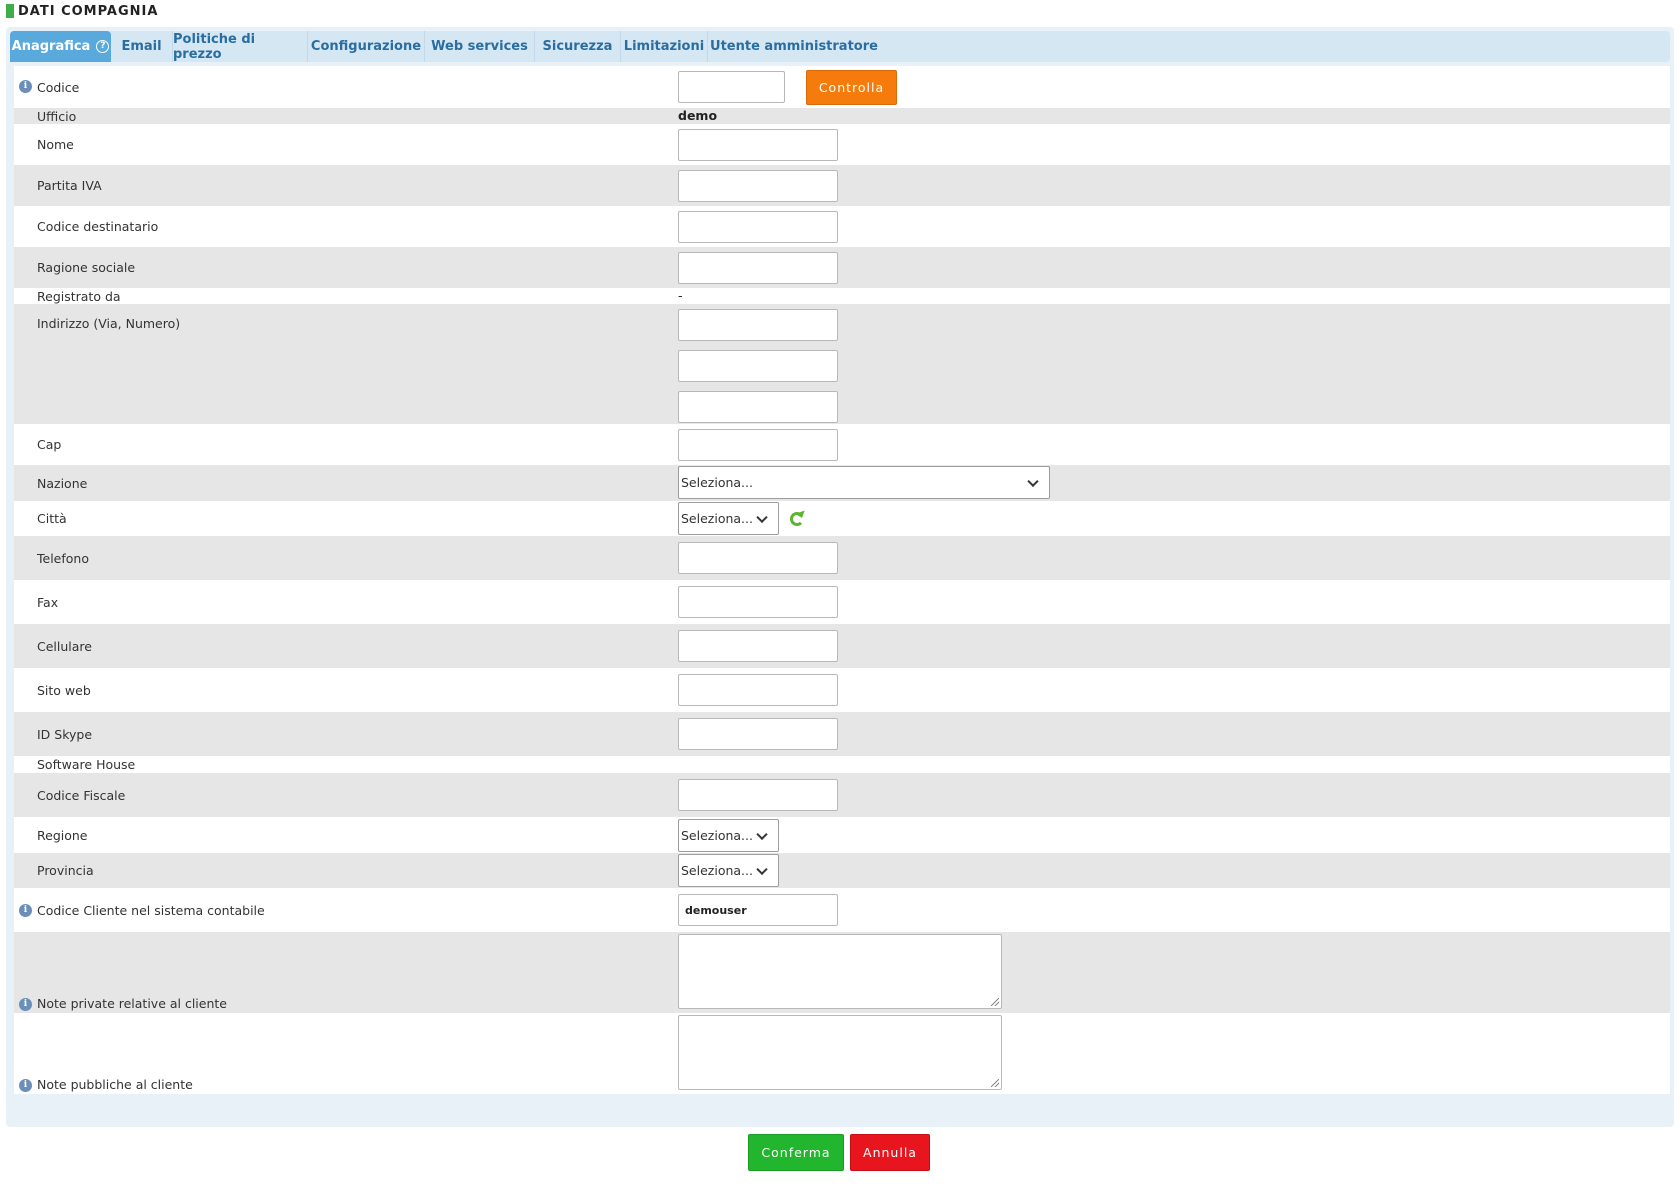 This screenshot has width=1680, height=1195. What do you see at coordinates (758, 186) in the screenshot?
I see `partita-iva-input` at bounding box center [758, 186].